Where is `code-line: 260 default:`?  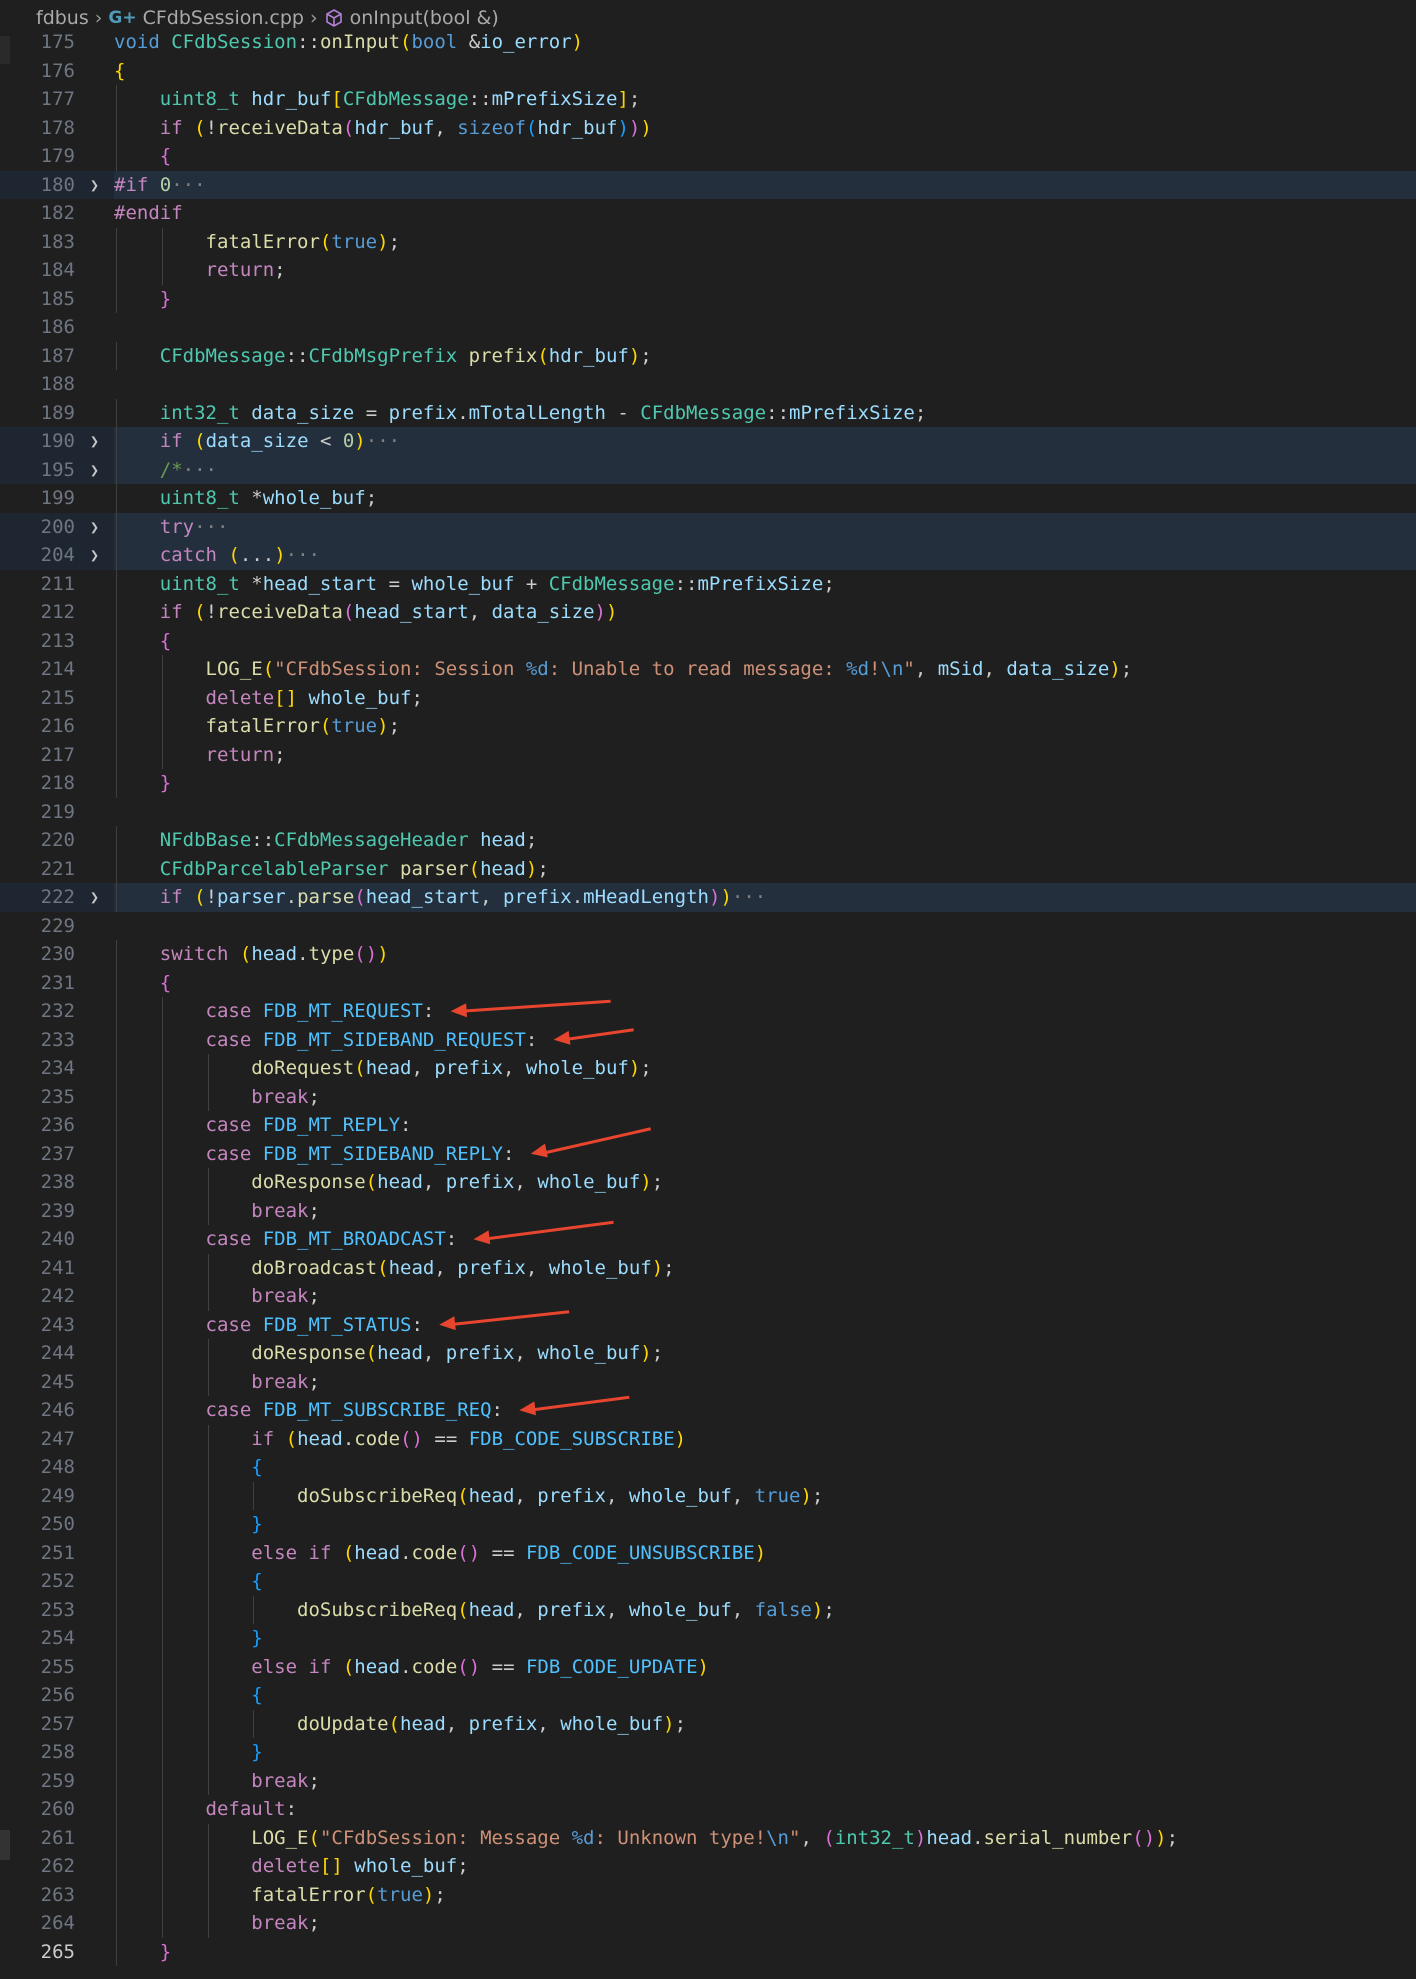
code-line: 260 default: is located at coordinates (708, 1809).